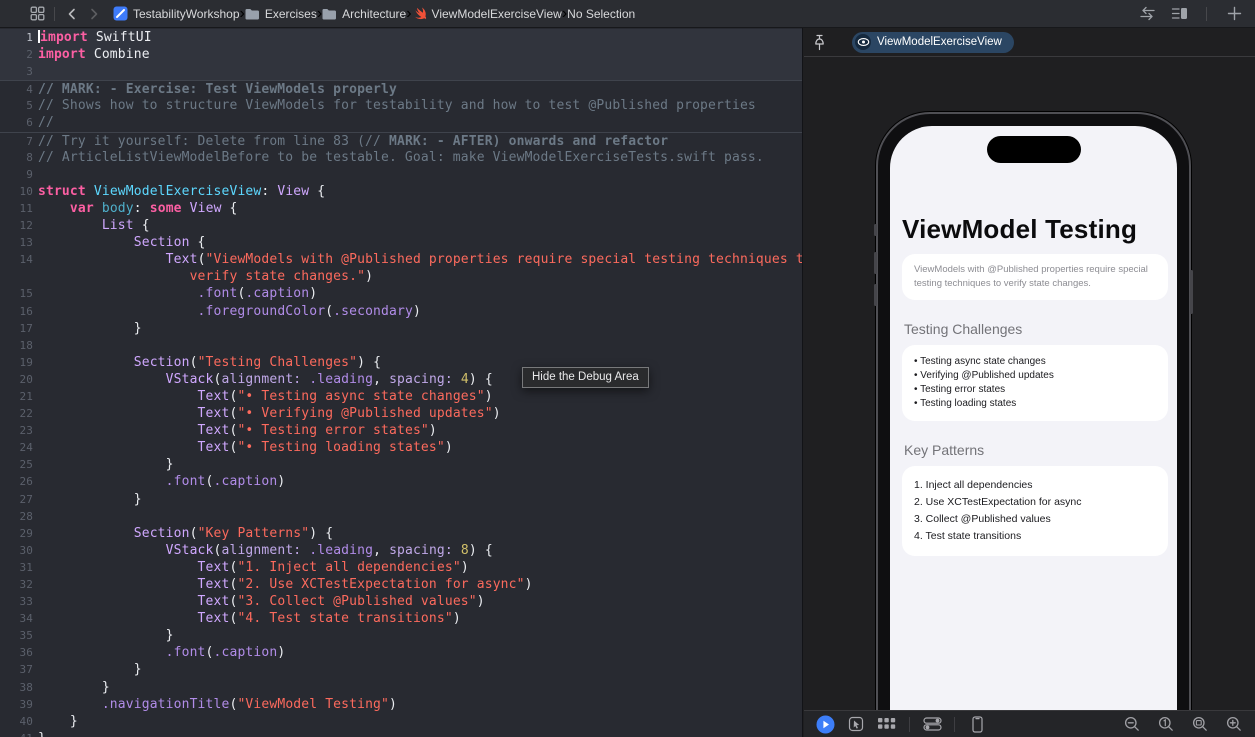 Image resolution: width=1255 pixels, height=737 pixels. What do you see at coordinates (19, 669) in the screenshot?
I see `line-number: 37` at bounding box center [19, 669].